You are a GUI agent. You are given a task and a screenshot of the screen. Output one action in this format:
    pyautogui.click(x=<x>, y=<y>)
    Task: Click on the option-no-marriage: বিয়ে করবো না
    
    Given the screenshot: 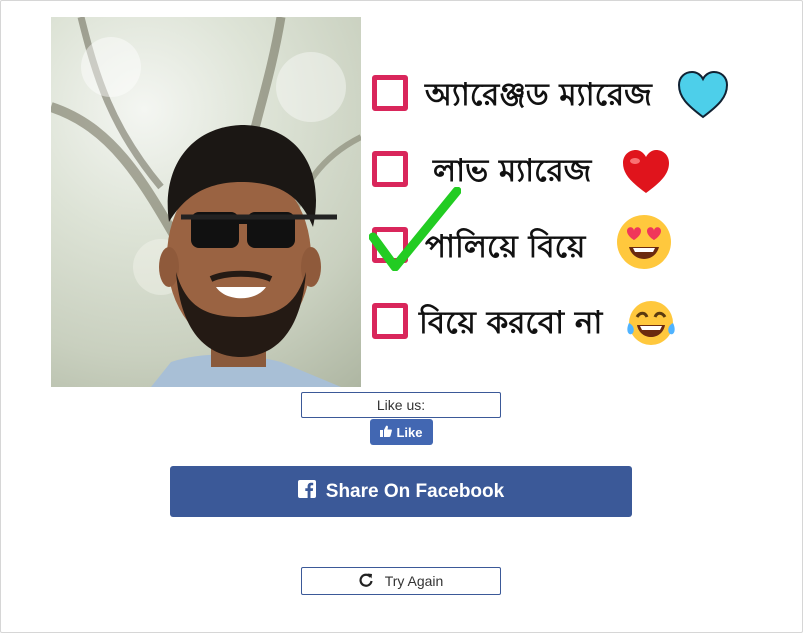 What is the action you would take?
    pyautogui.click(x=549, y=329)
    